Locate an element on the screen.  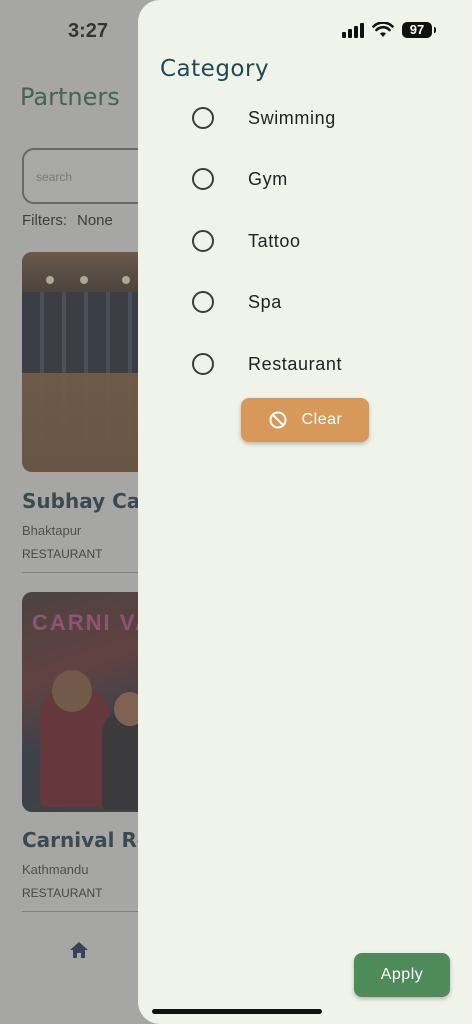
option-label: Restaurant is located at coordinates (295, 363).